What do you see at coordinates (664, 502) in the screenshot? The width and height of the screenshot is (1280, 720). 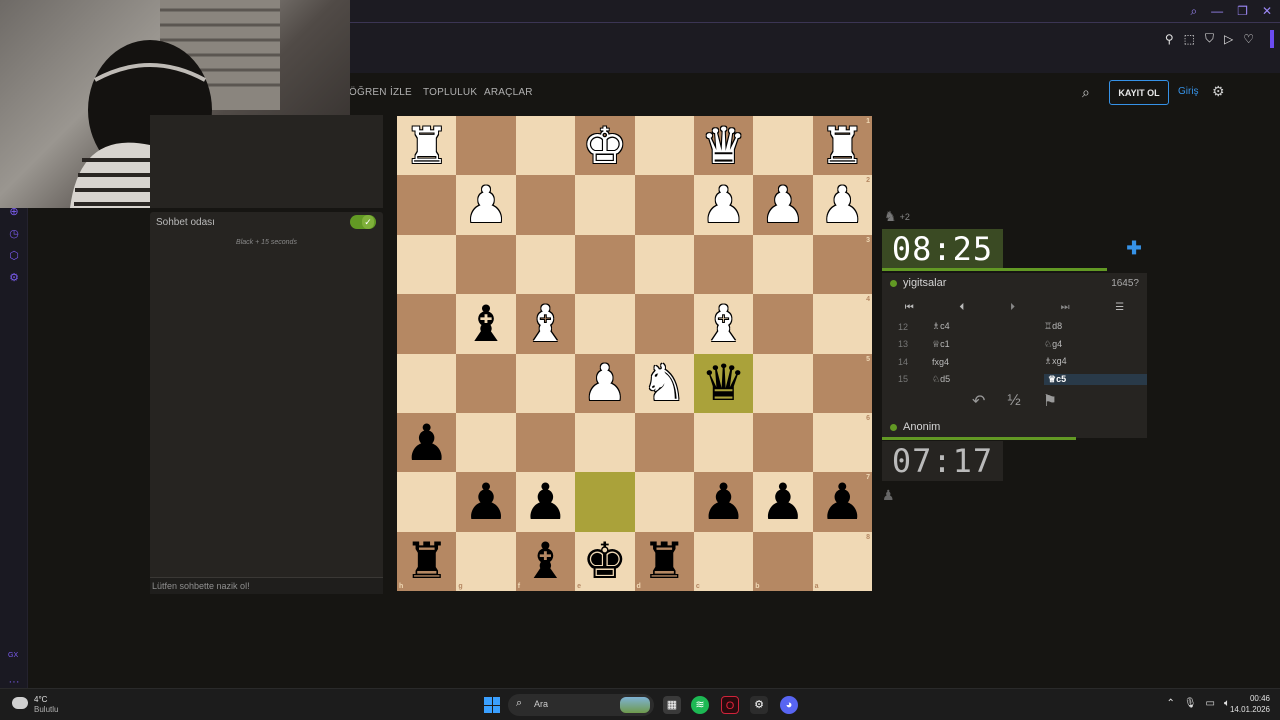 I see `square-d7` at bounding box center [664, 502].